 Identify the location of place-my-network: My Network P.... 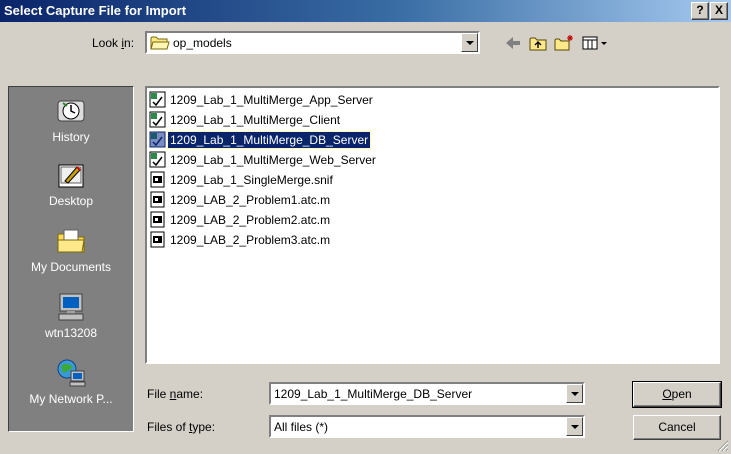
(71, 381).